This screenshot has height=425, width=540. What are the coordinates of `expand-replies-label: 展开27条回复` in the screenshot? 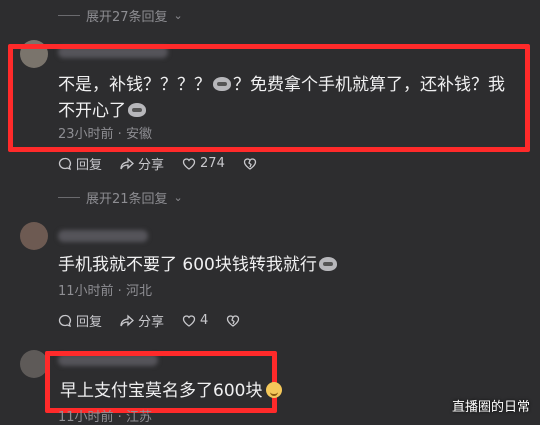 It's located at (127, 17).